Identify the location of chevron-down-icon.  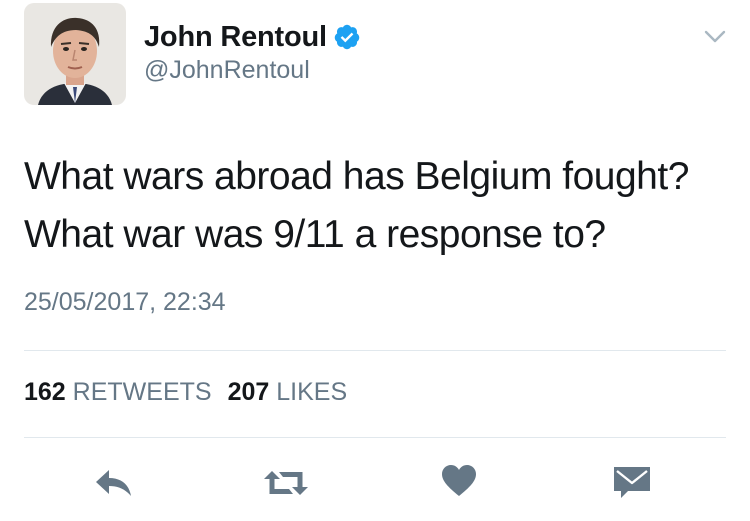
(715, 37).